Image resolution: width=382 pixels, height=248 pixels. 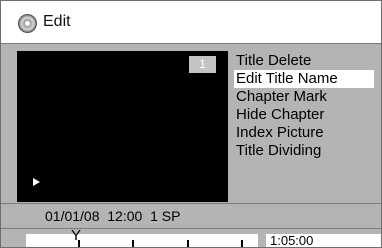 I want to click on menu-item-index-picture: Index Picture, so click(x=304, y=133).